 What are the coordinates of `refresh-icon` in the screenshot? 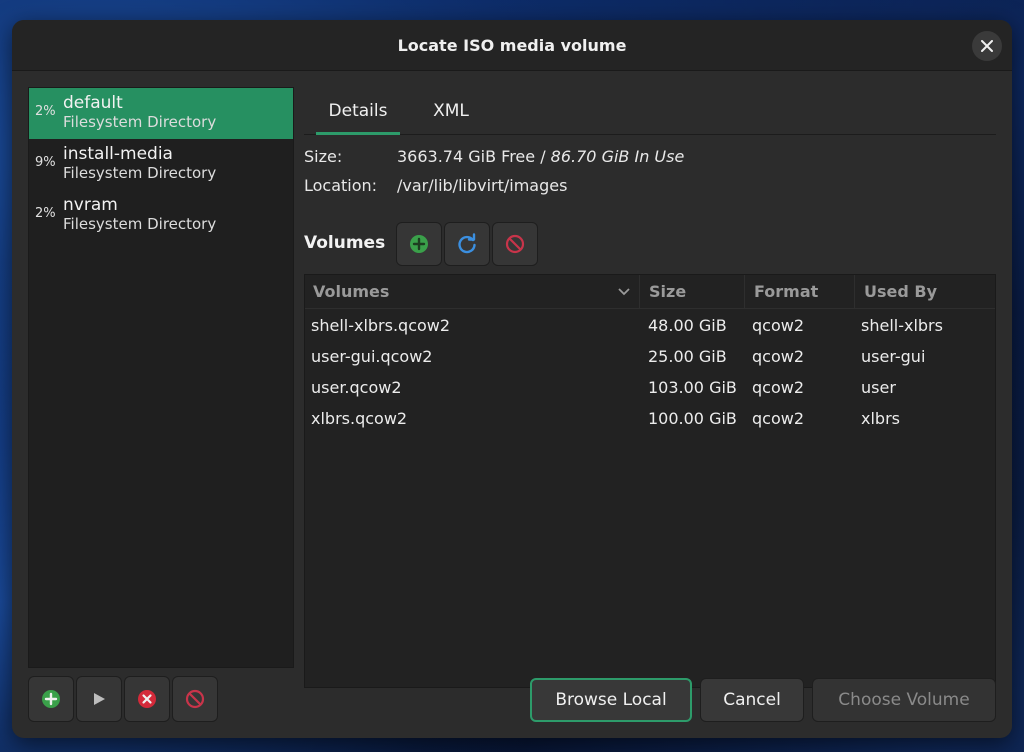 It's located at (467, 243).